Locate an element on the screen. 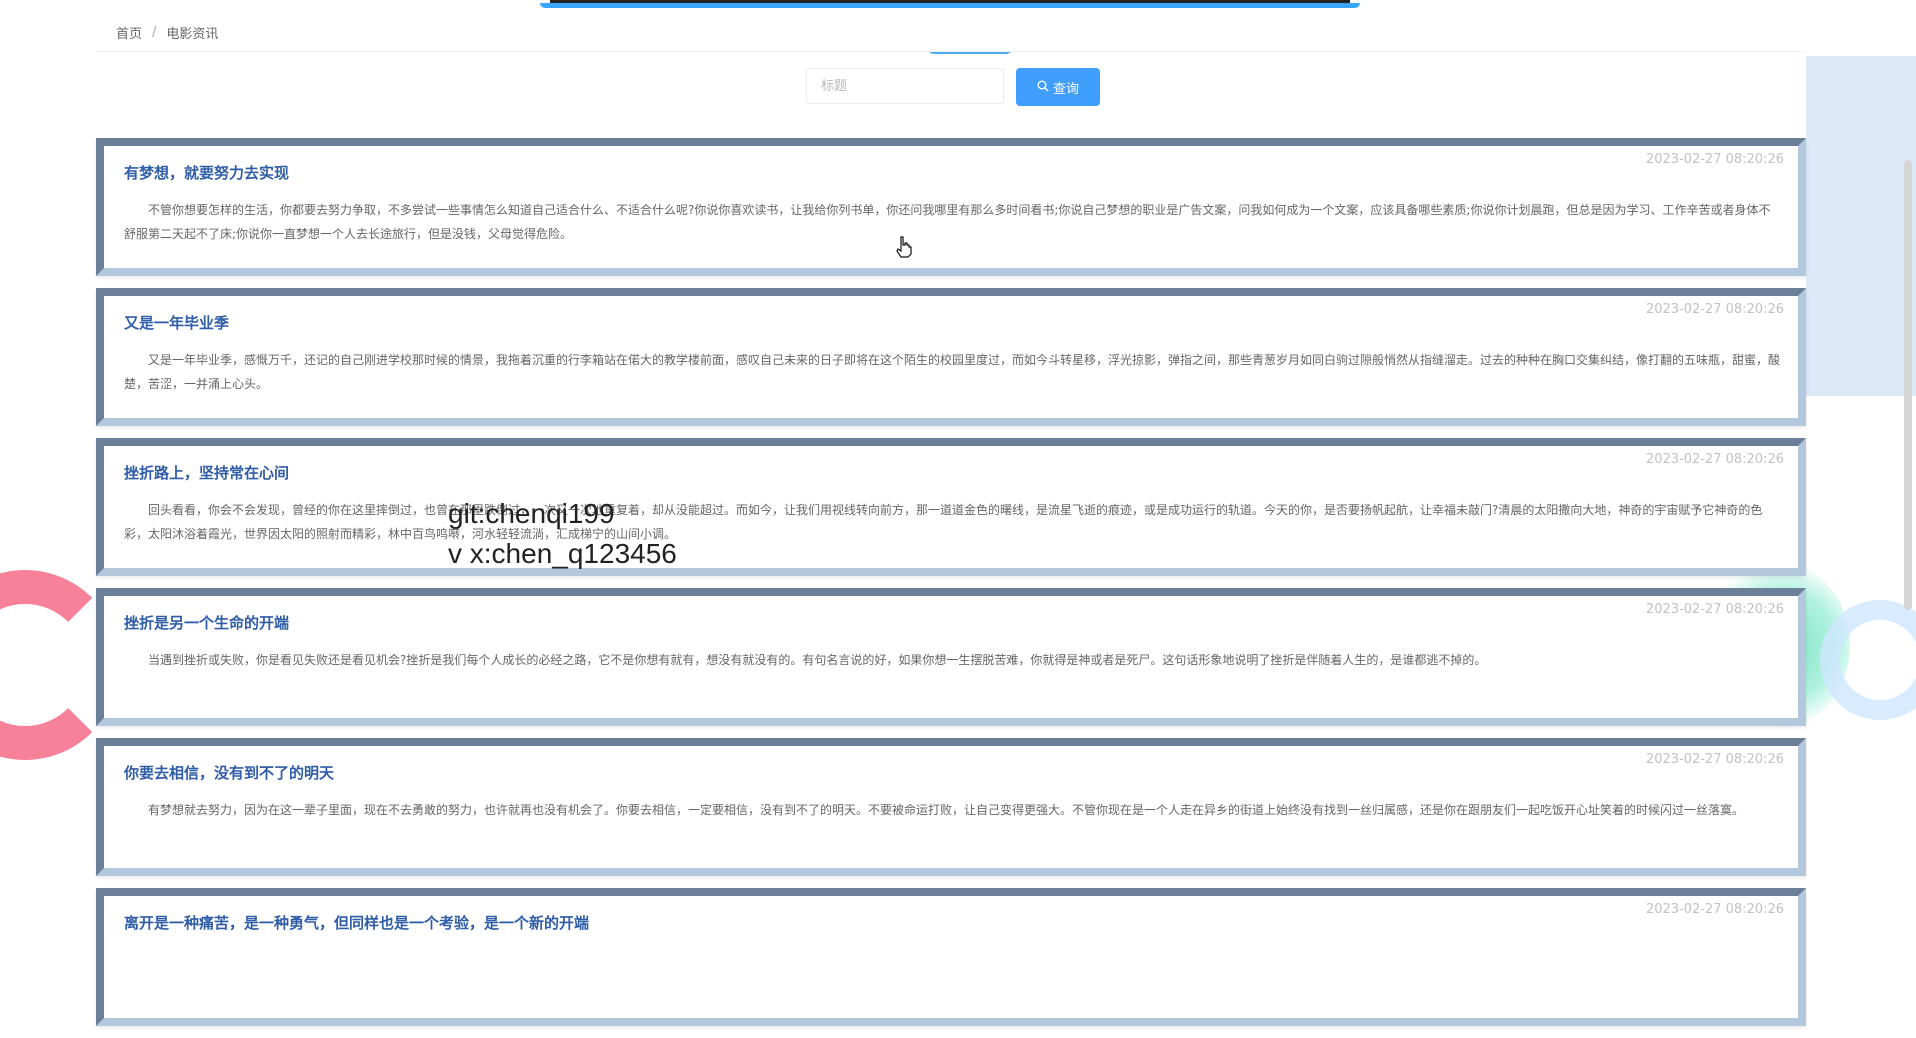  news-title: 离开是一种痛苦，是一种勇气，但同样也是一个考验，是一个新的开端 is located at coordinates (356, 922).